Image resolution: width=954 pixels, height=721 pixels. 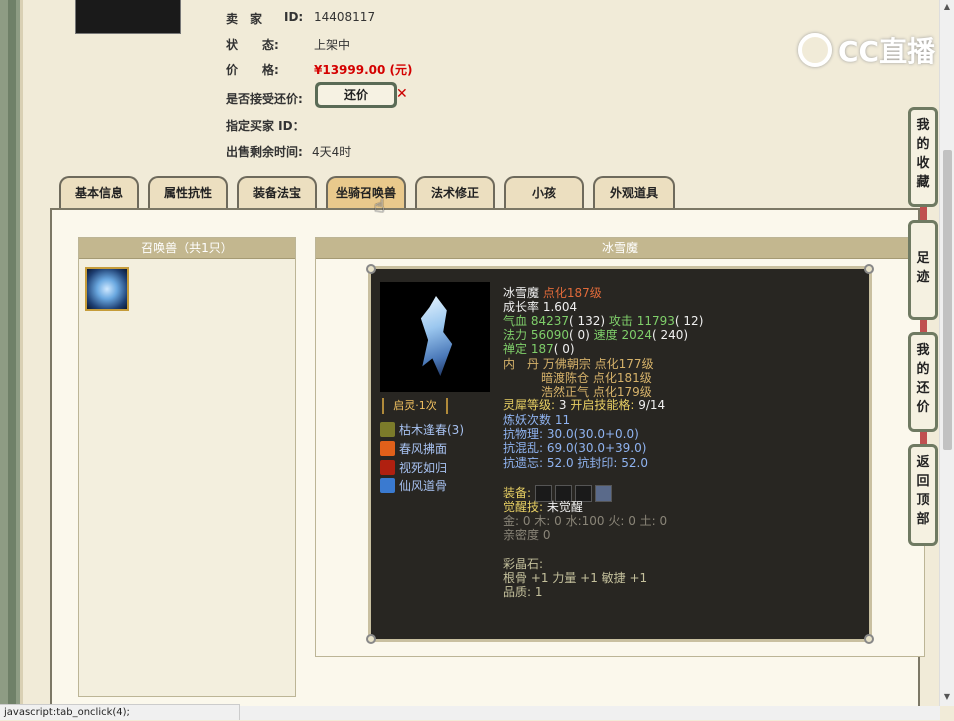 What do you see at coordinates (402, 94) in the screenshot?
I see `close-icon: ✕` at bounding box center [402, 94].